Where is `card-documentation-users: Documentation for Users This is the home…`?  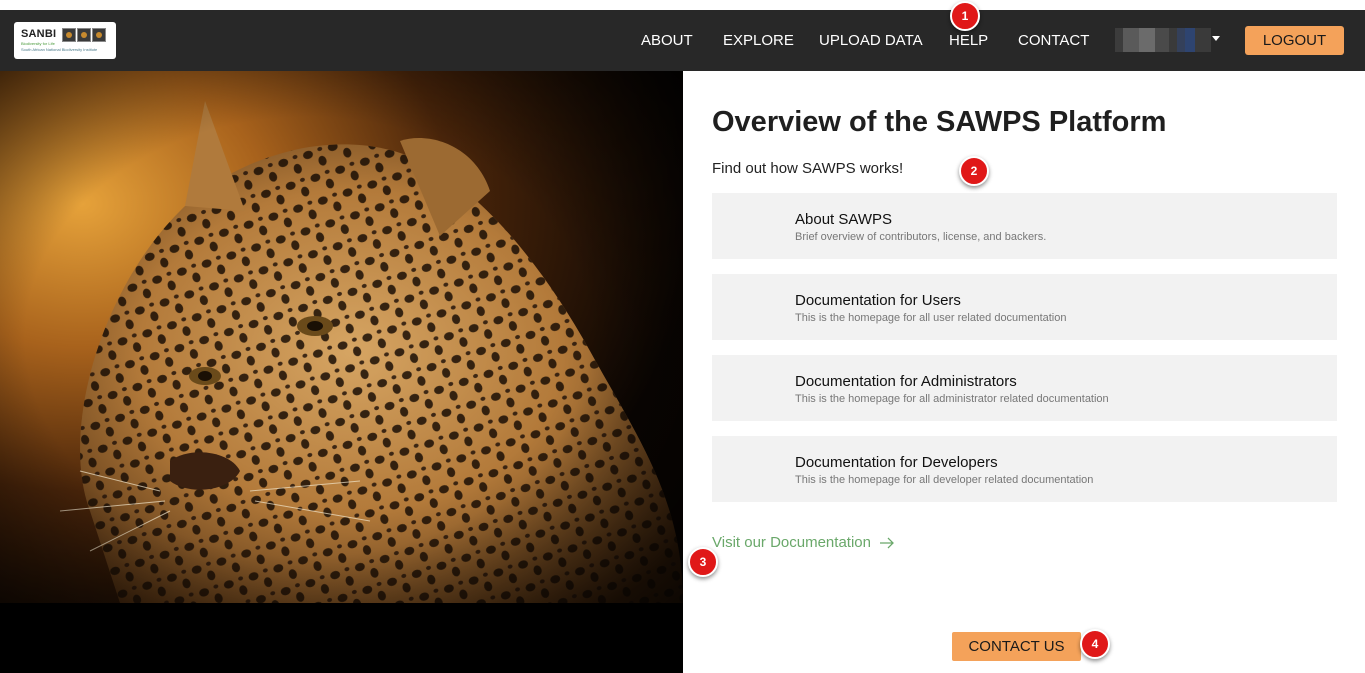 card-documentation-users: Documentation for Users This is the home… is located at coordinates (1024, 307).